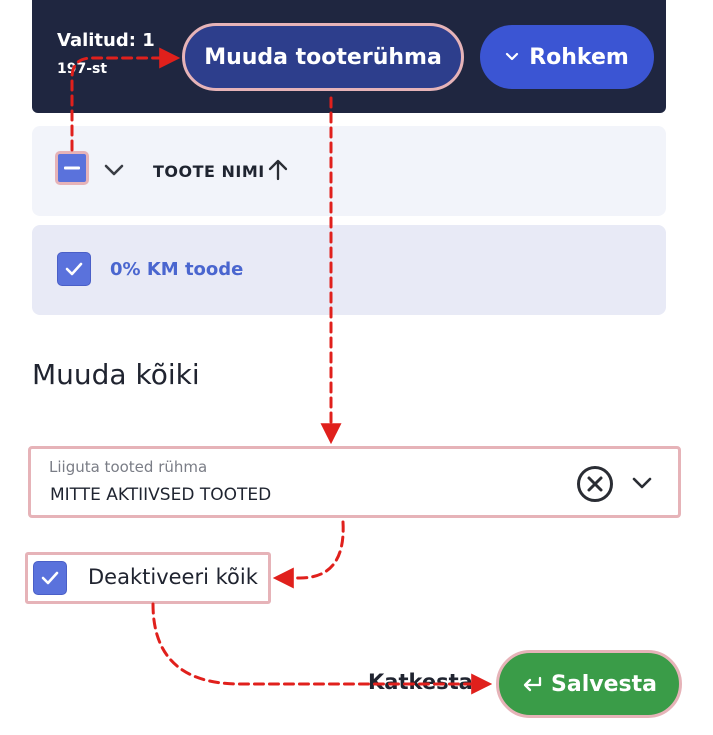  I want to click on select-all-checkbox, so click(72, 168).